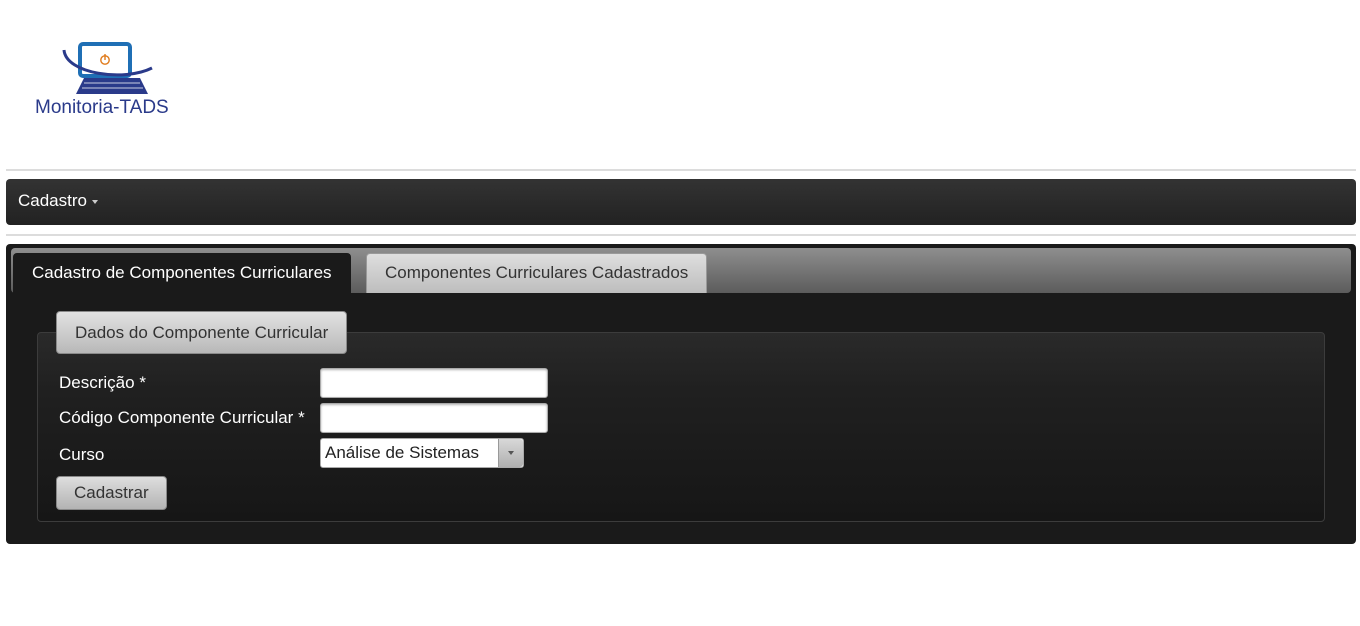 Image resolution: width=1360 pixels, height=626 pixels. I want to click on menubar: Cadastro, so click(681, 202).